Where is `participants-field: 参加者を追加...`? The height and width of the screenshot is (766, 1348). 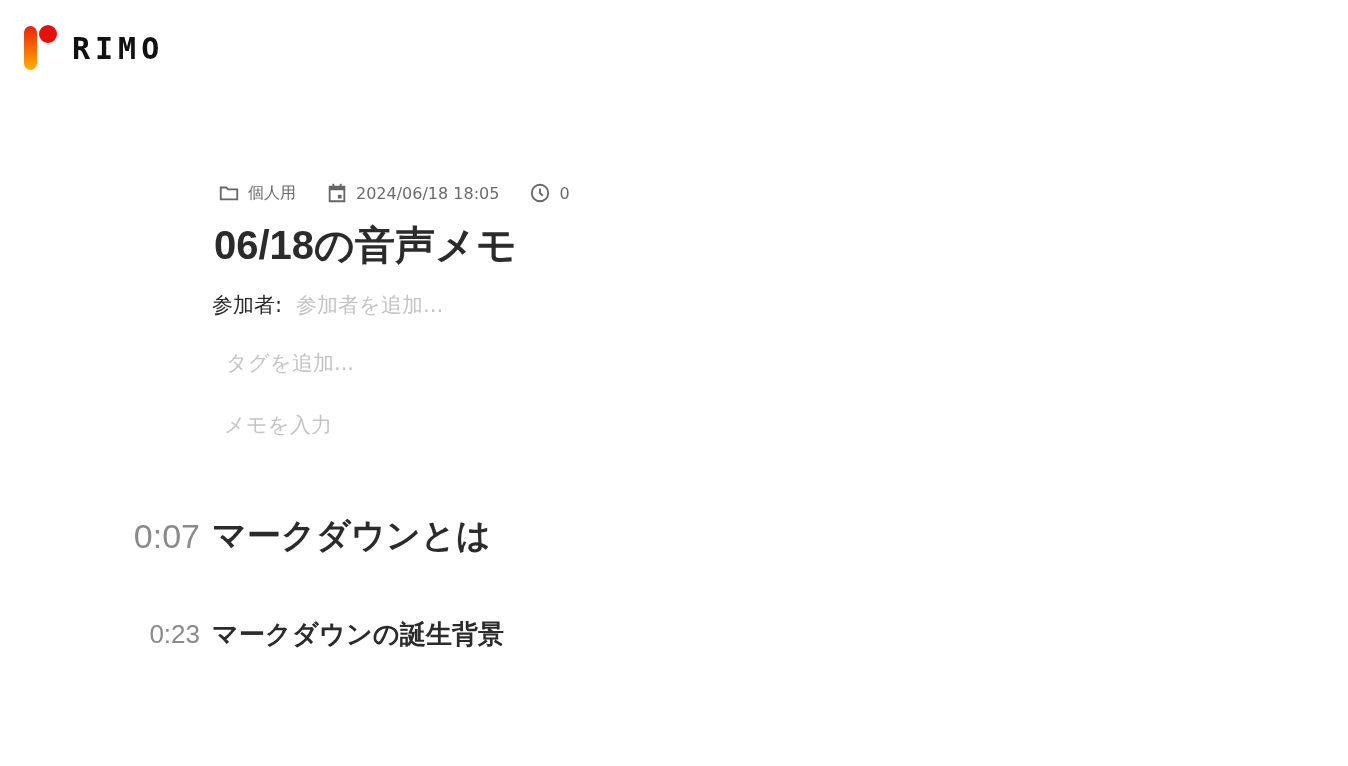 participants-field: 参加者を追加... is located at coordinates (430, 305).